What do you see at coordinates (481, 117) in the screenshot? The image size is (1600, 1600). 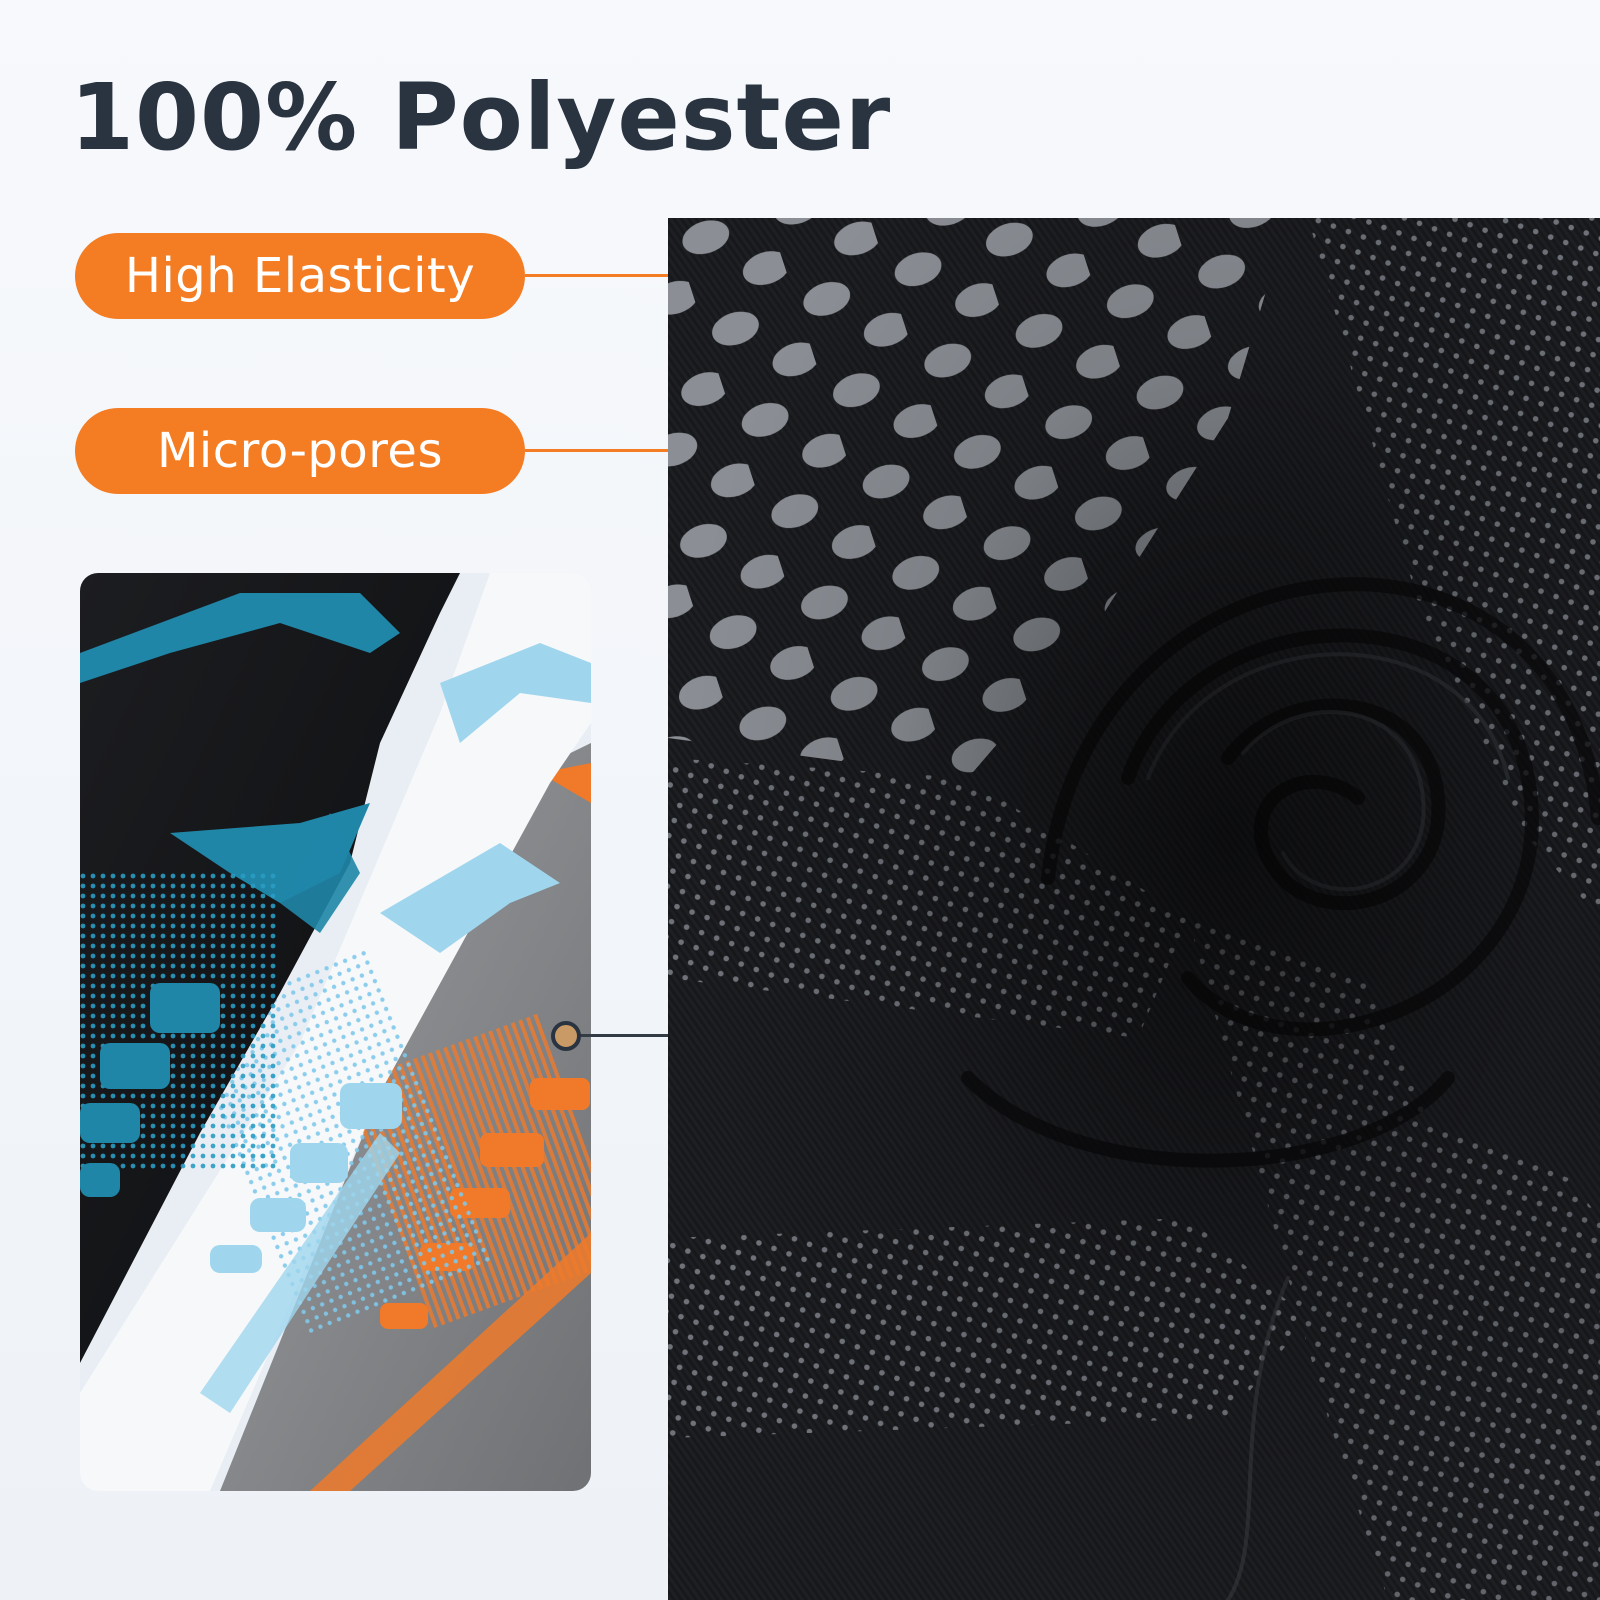 I see `page-title: 100% Polyester` at bounding box center [481, 117].